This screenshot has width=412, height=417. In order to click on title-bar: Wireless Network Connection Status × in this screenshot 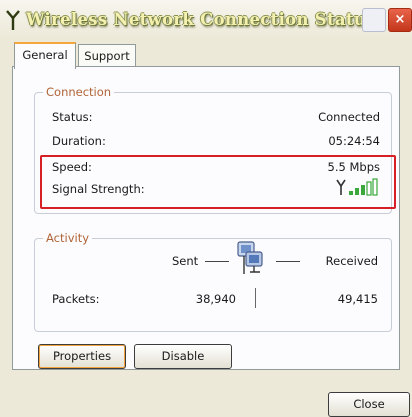, I will do `click(206, 20)`.